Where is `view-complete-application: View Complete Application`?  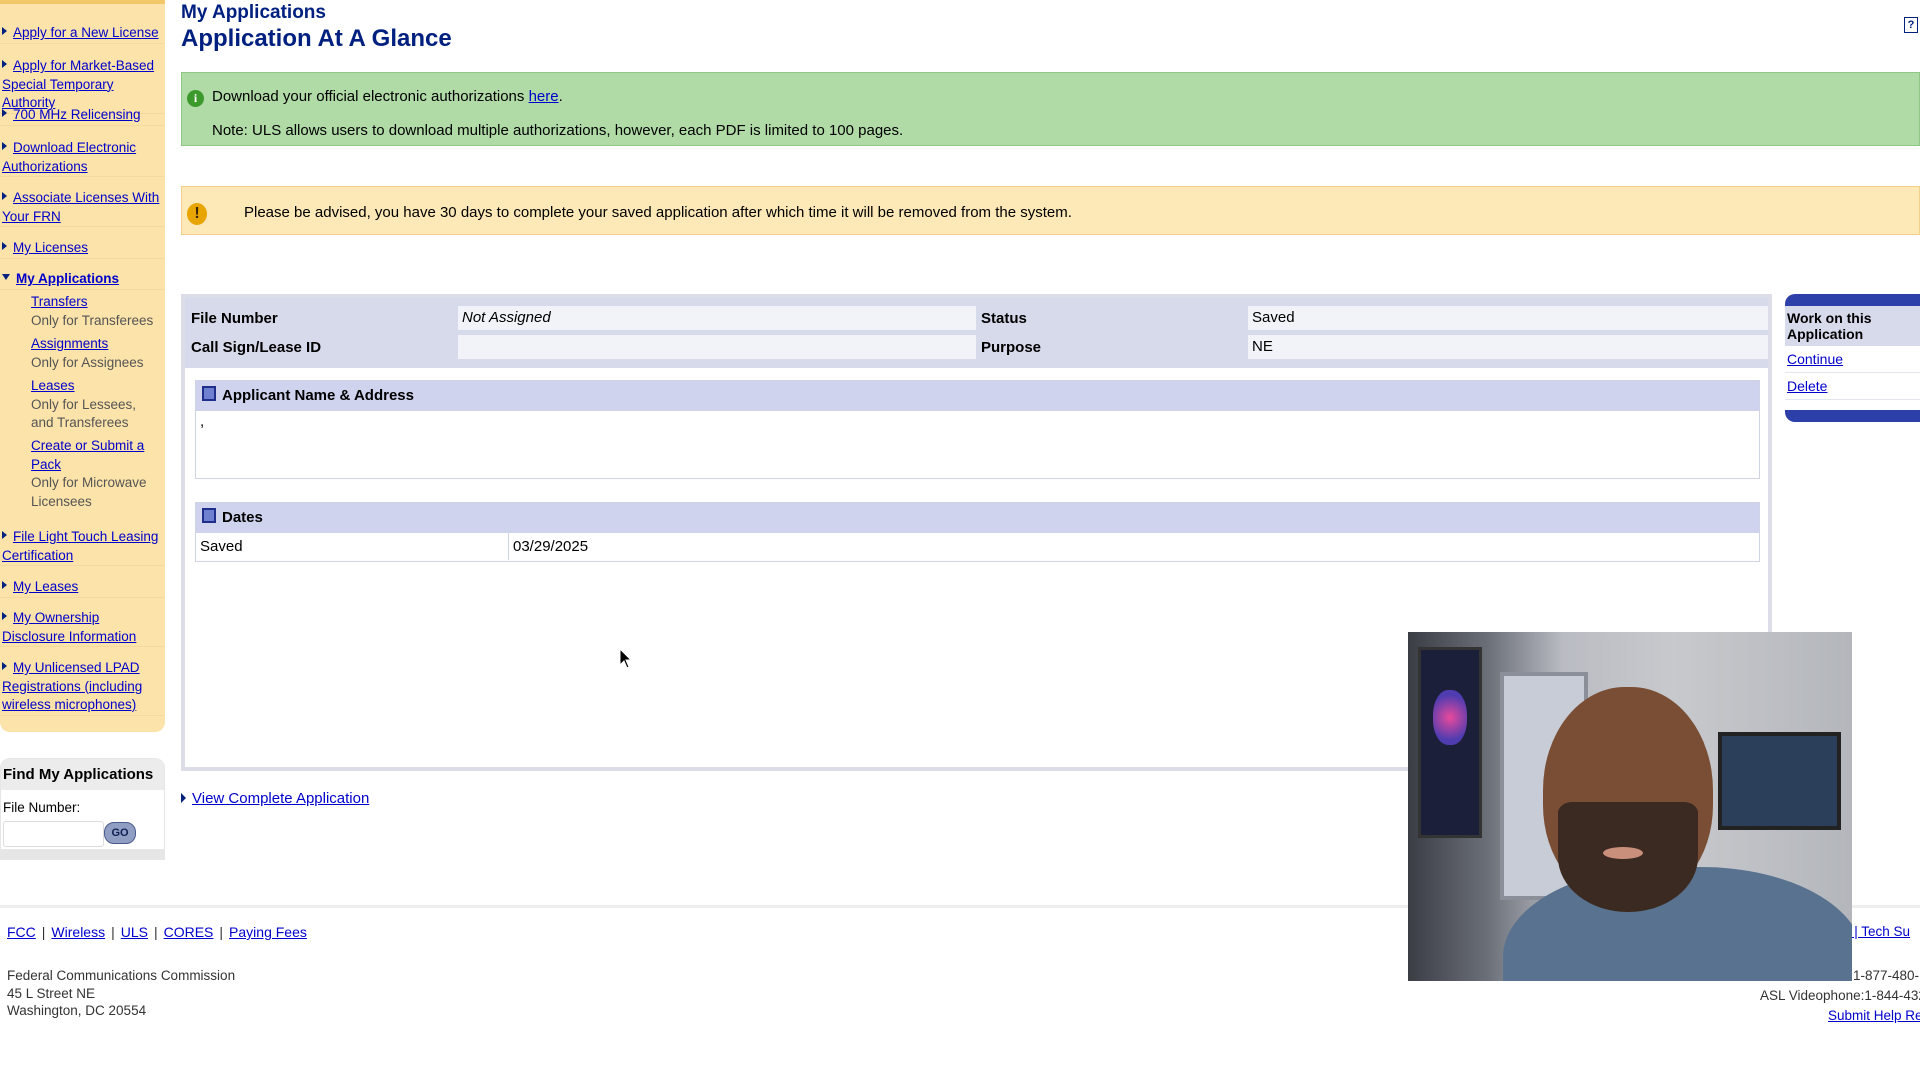 view-complete-application: View Complete Application is located at coordinates (275, 798).